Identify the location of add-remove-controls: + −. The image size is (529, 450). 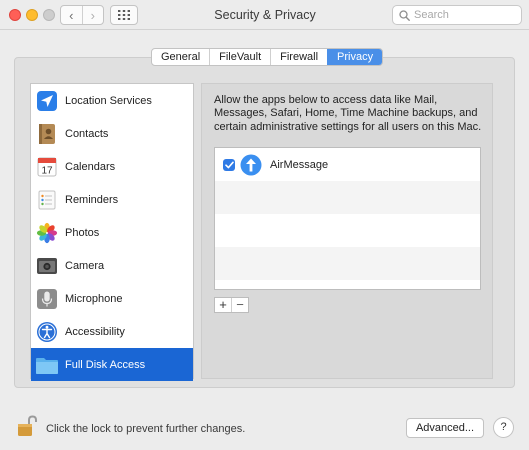
(231, 305).